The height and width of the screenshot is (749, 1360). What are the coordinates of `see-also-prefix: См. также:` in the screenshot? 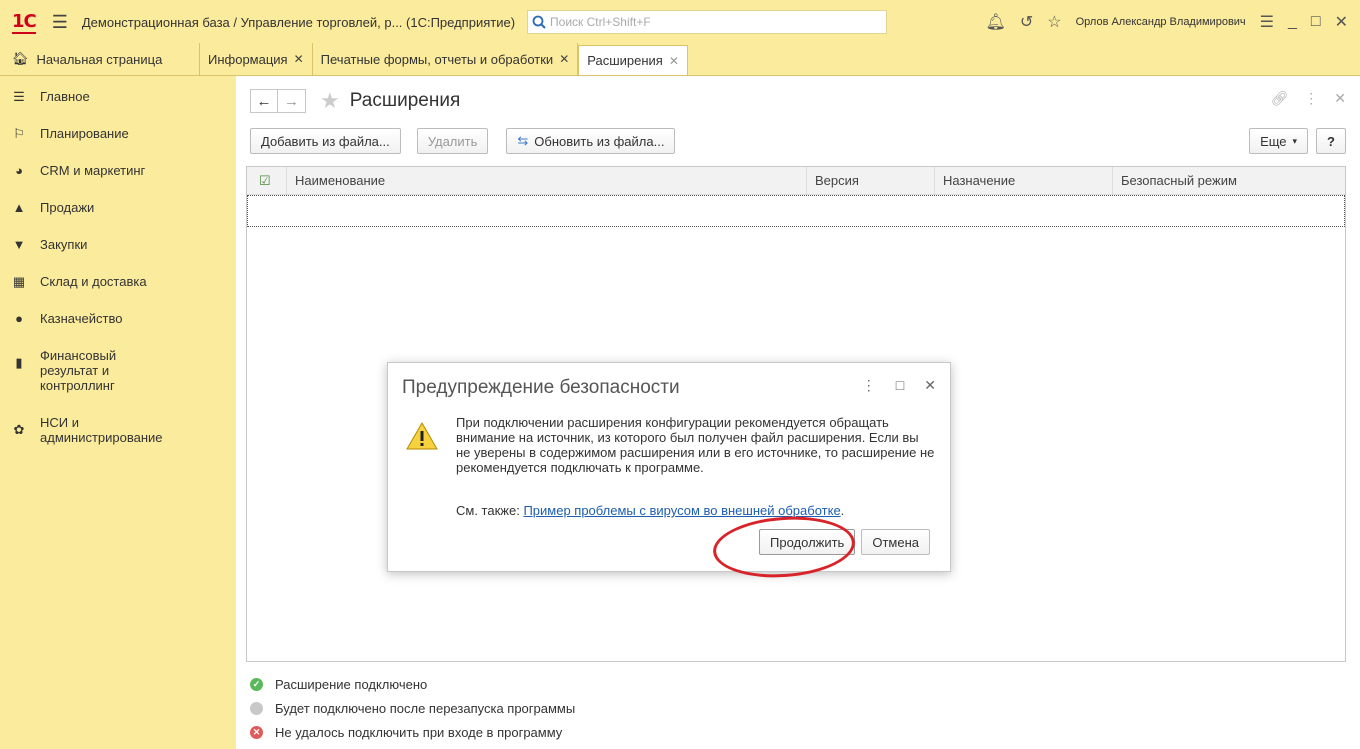 It's located at (490, 510).